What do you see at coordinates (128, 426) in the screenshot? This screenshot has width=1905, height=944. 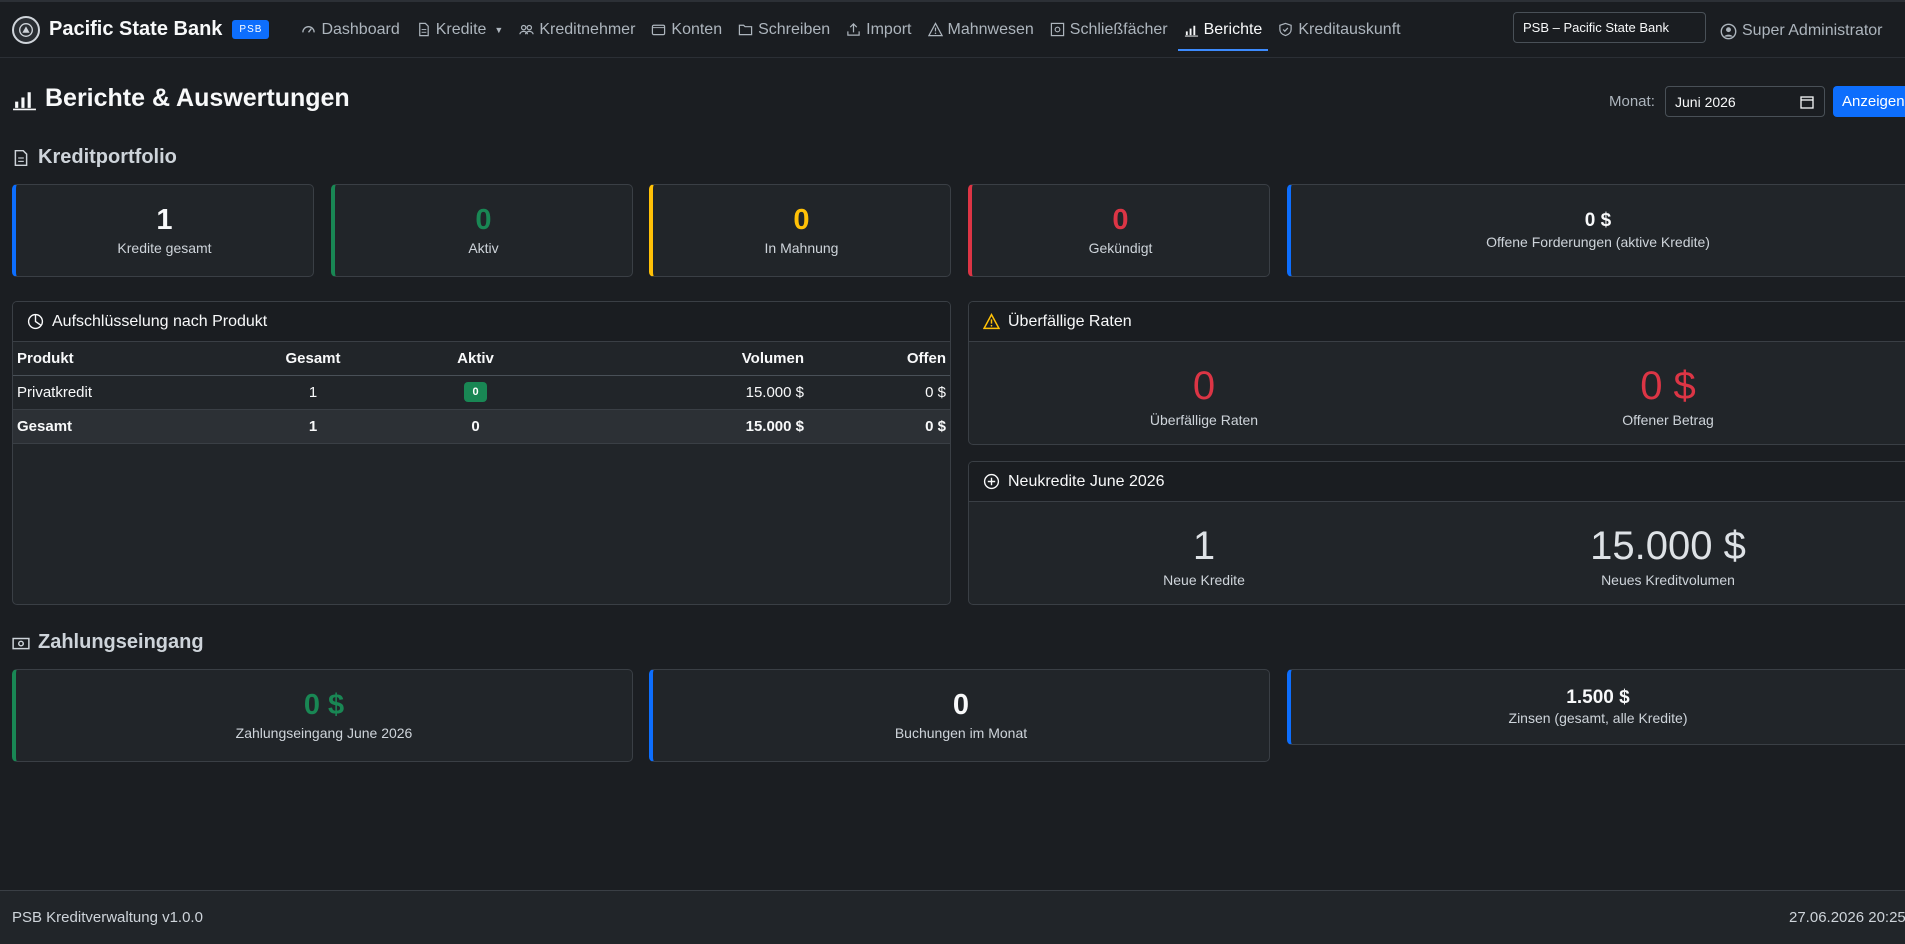 I see `cell-product: Gesamt` at bounding box center [128, 426].